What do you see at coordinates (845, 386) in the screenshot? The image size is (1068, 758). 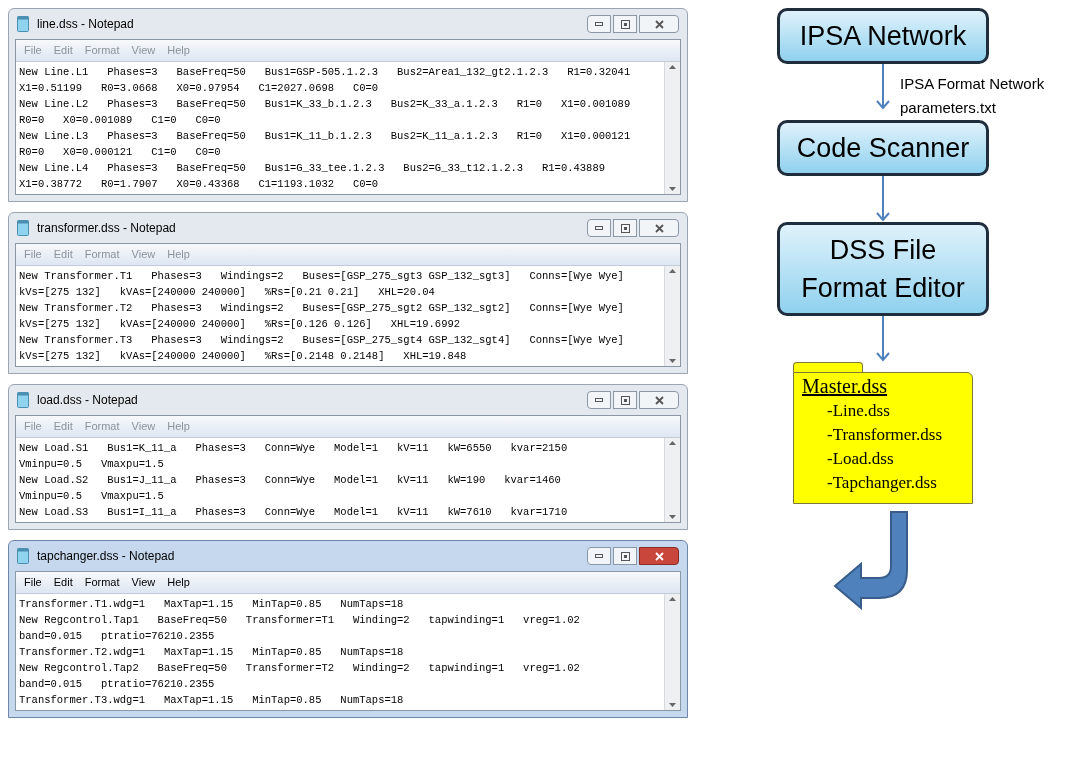 I see `folder-title: Master.dss` at bounding box center [845, 386].